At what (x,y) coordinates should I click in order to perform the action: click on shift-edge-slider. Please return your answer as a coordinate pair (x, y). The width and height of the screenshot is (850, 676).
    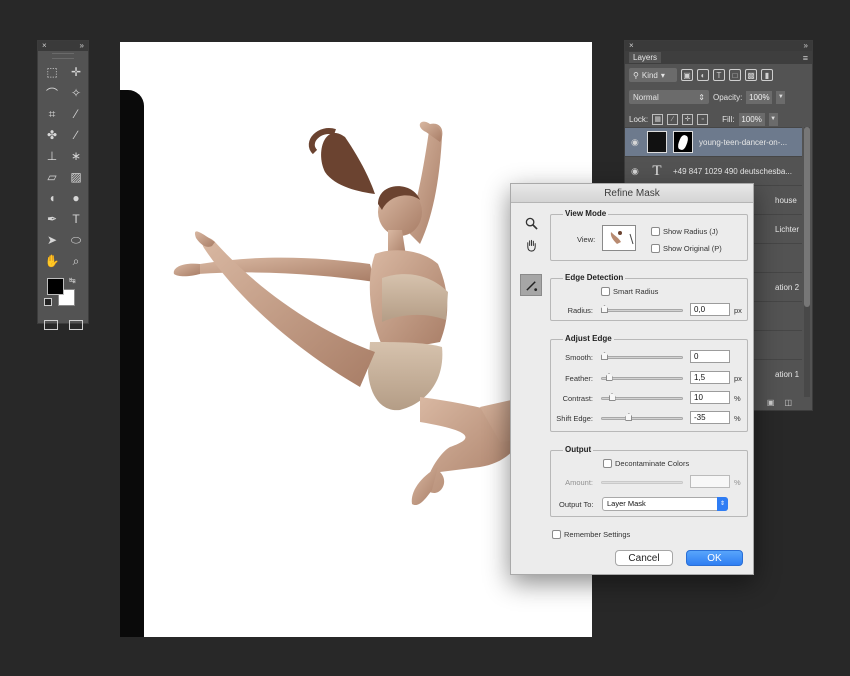
    Looking at the image, I should click on (642, 417).